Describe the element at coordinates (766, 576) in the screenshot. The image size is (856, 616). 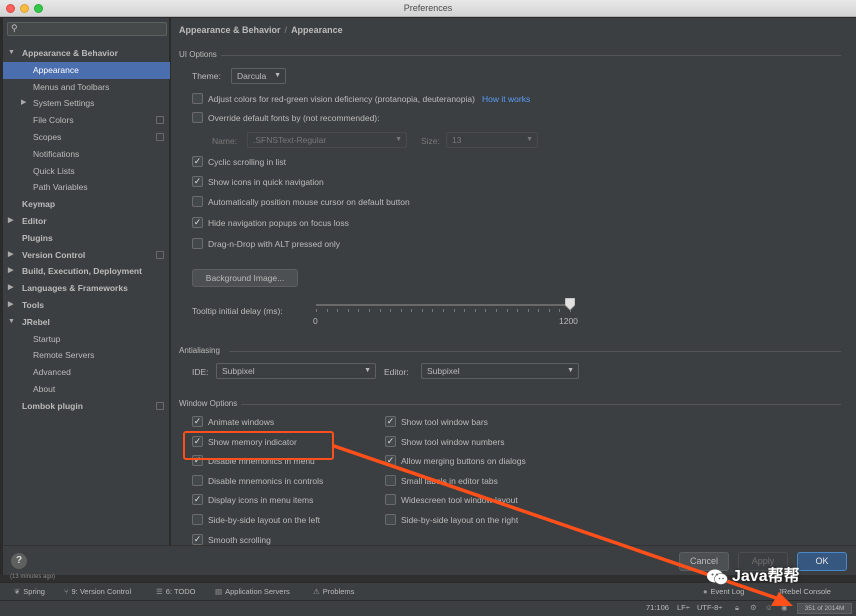
I see `watermark-text: Java帮帮` at that location.